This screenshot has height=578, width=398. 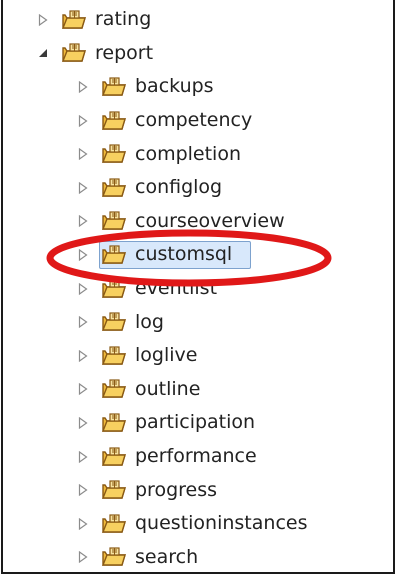 I want to click on tree-item-label: report, so click(x=124, y=52).